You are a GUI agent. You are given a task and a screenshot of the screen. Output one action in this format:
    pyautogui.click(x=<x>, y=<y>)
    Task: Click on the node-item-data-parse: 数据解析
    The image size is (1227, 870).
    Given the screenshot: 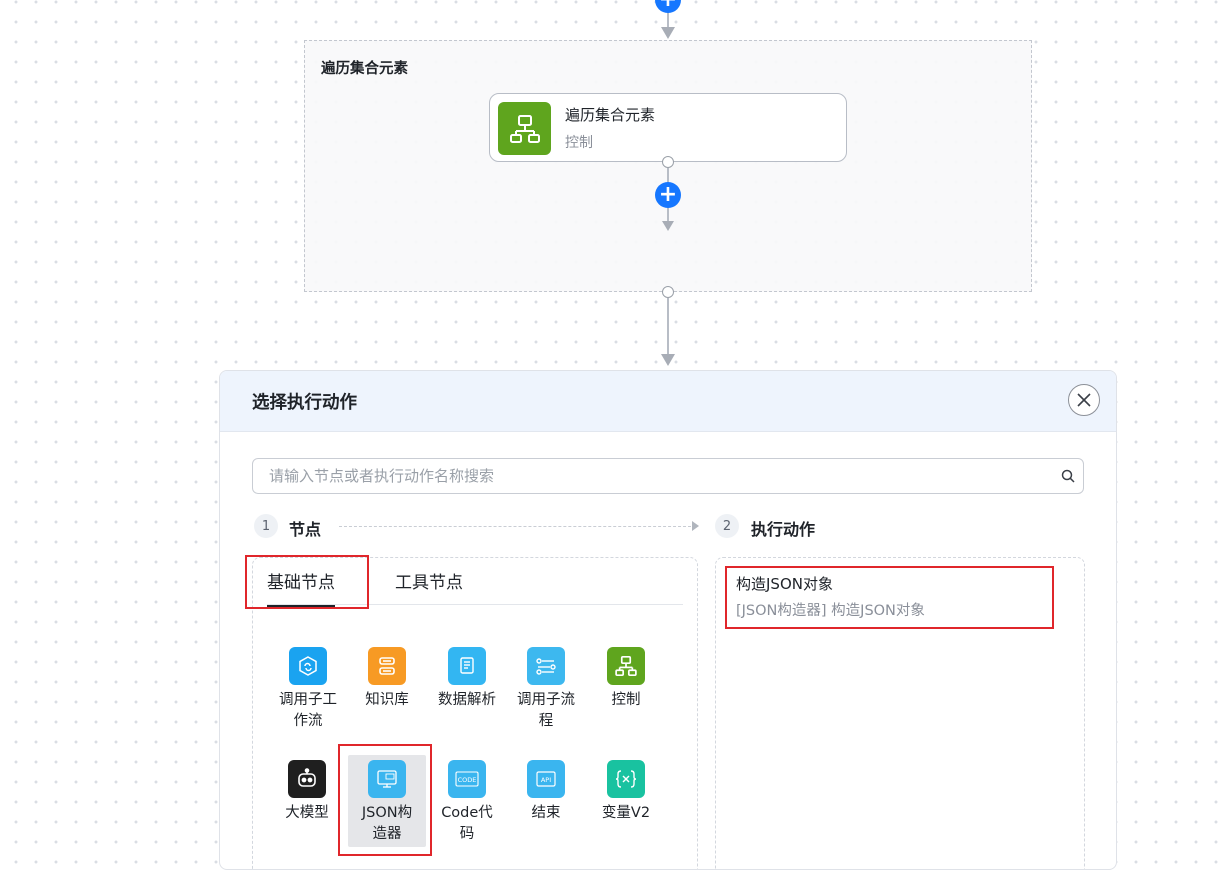 What is the action you would take?
    pyautogui.click(x=467, y=679)
    